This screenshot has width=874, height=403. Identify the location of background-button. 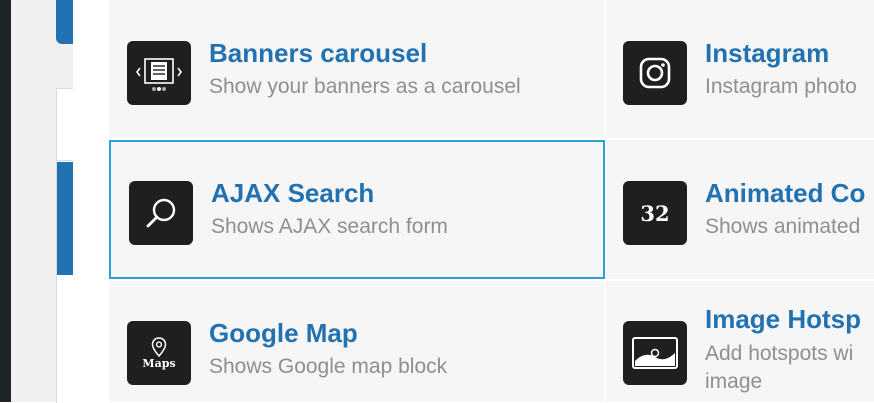
(64, 22).